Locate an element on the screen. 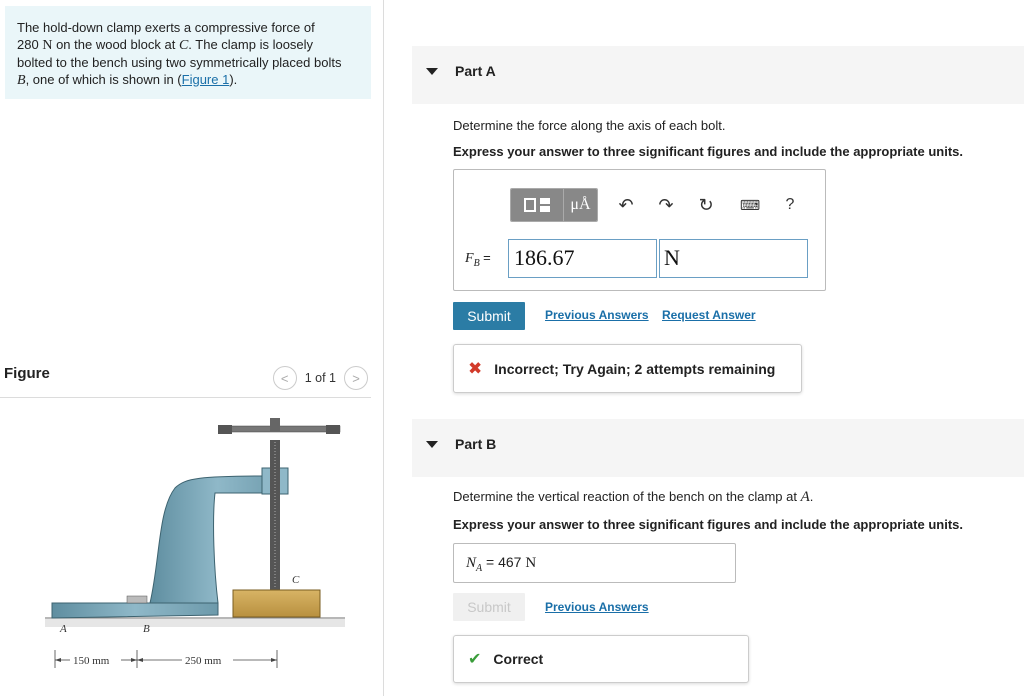 The image size is (1024, 696). problem-text: on the wood block at is located at coordinates (116, 44).